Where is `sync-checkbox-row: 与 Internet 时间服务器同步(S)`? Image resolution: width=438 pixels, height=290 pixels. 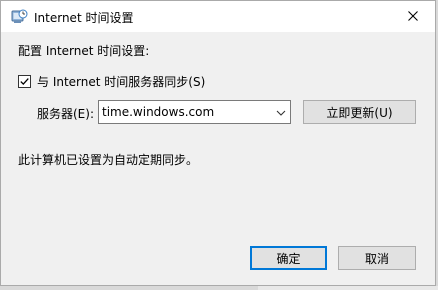
sync-checkbox-row: 与 Internet 时间服务器同步(S) is located at coordinates (111, 81).